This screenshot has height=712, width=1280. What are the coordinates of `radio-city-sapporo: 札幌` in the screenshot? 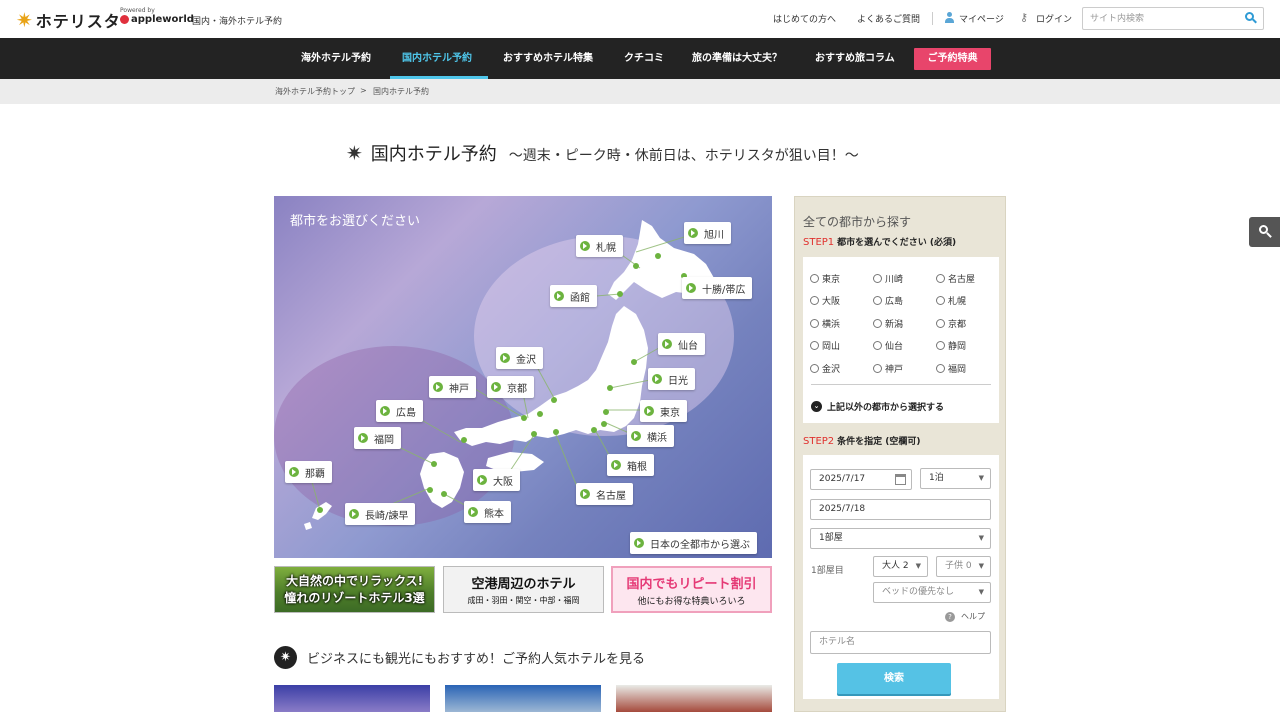 It's located at (951, 300).